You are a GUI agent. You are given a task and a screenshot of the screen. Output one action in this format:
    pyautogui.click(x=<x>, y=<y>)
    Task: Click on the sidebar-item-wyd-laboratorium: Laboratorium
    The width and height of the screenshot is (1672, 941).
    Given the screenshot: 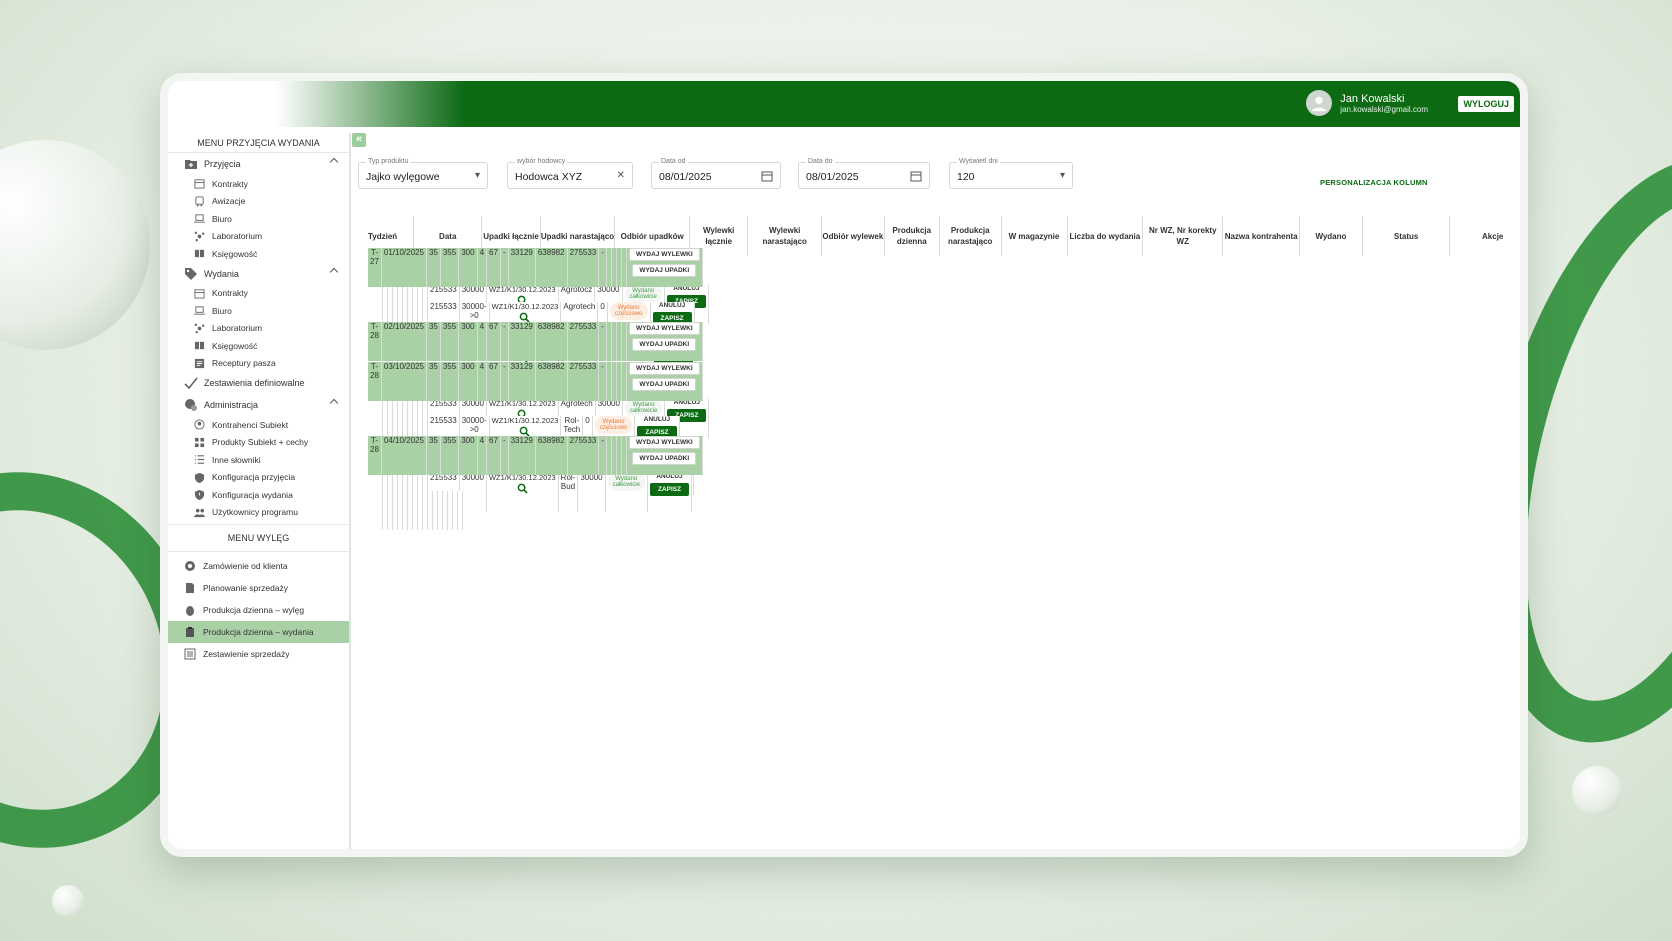 What is the action you would take?
    pyautogui.click(x=258, y=329)
    